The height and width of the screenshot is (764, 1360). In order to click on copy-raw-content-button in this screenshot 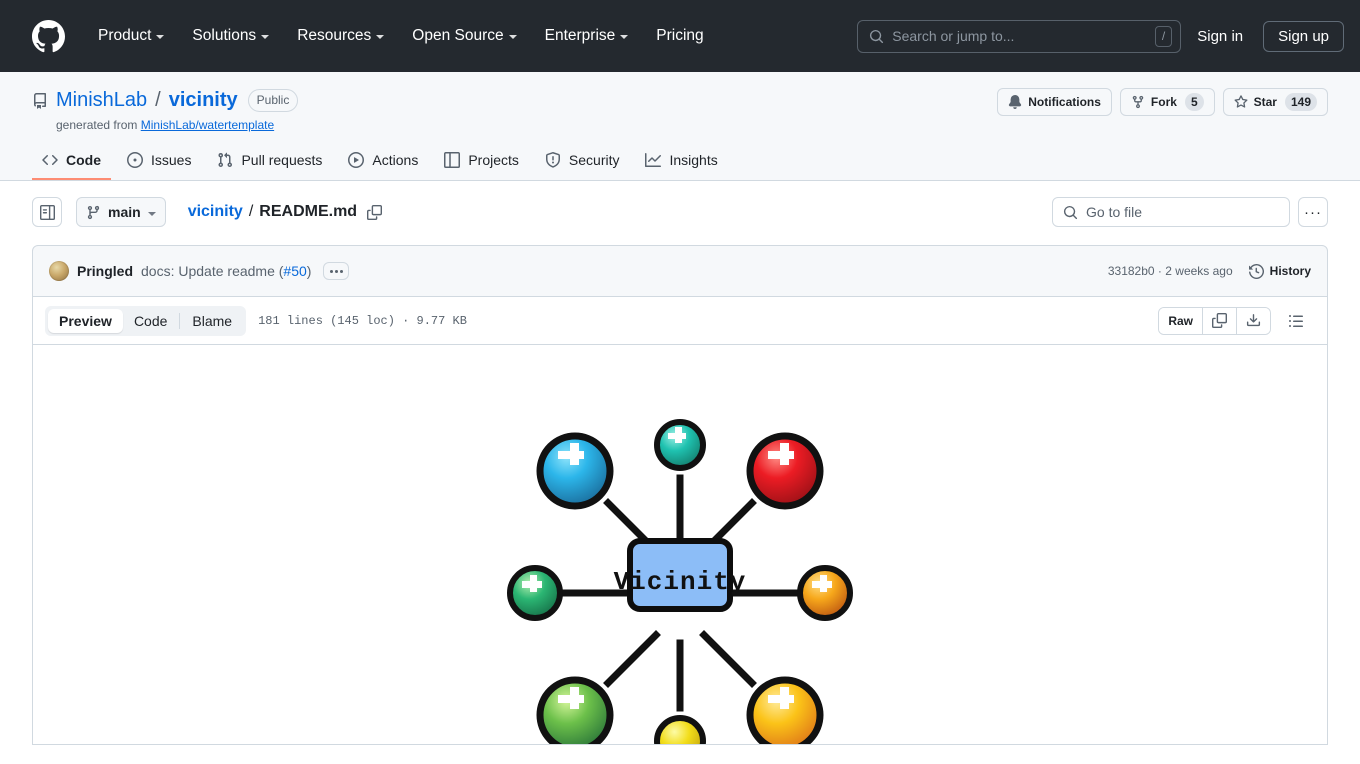, I will do `click(1220, 320)`.